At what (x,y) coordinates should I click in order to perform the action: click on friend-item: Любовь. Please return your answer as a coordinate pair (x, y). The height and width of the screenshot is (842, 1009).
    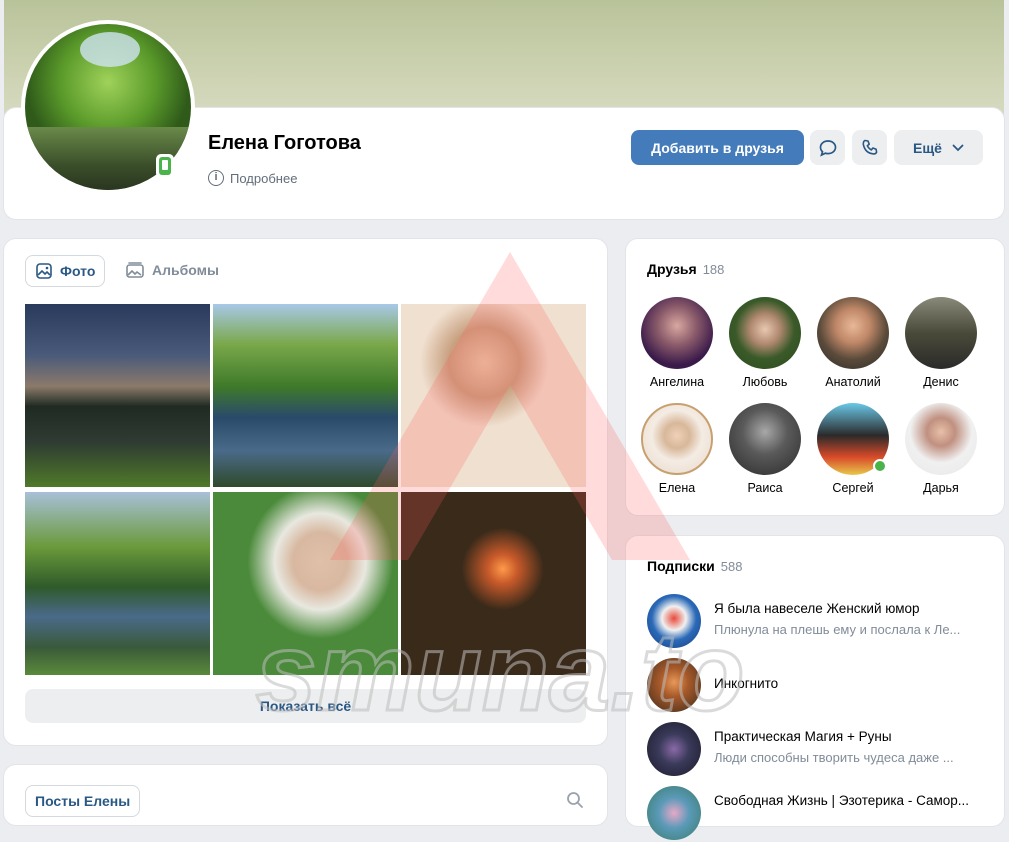
    Looking at the image, I should click on (765, 343).